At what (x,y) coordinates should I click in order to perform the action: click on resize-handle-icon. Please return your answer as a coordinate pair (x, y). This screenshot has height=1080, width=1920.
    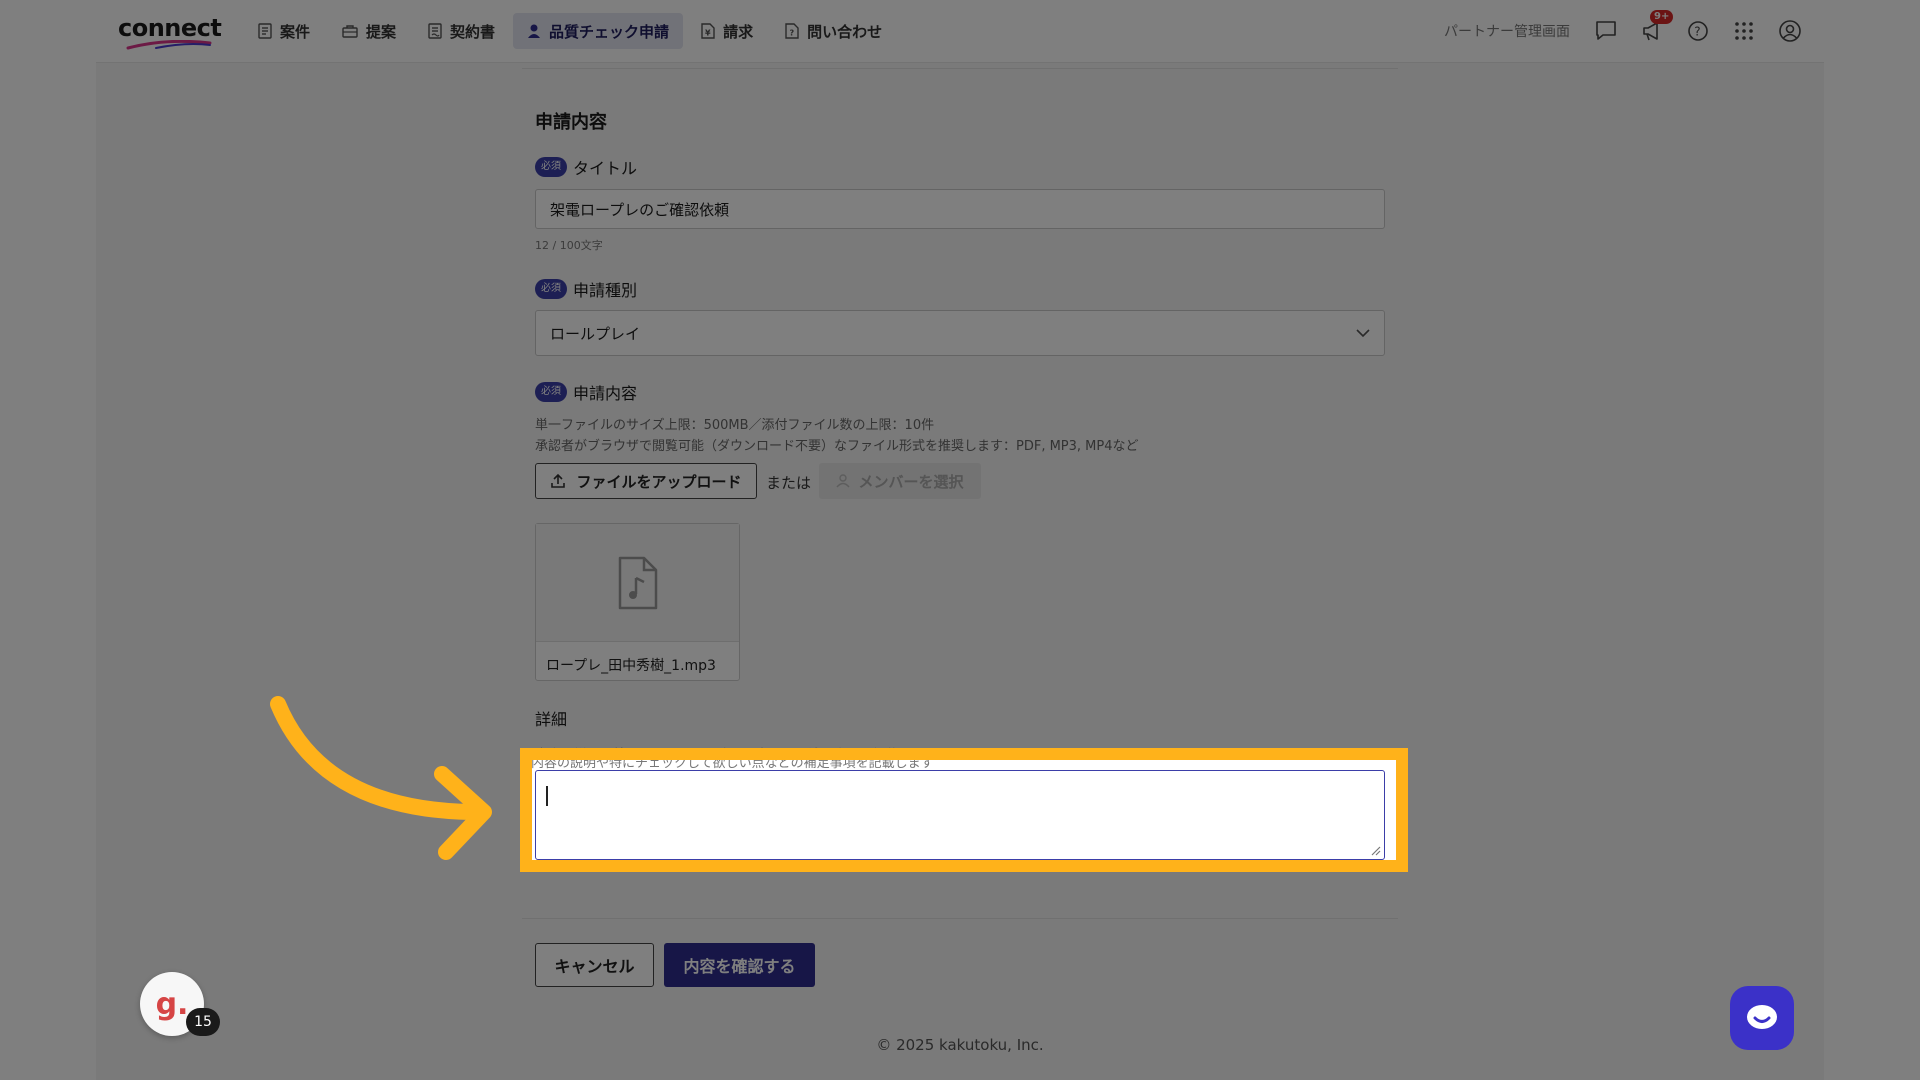
    Looking at the image, I should click on (1376, 851).